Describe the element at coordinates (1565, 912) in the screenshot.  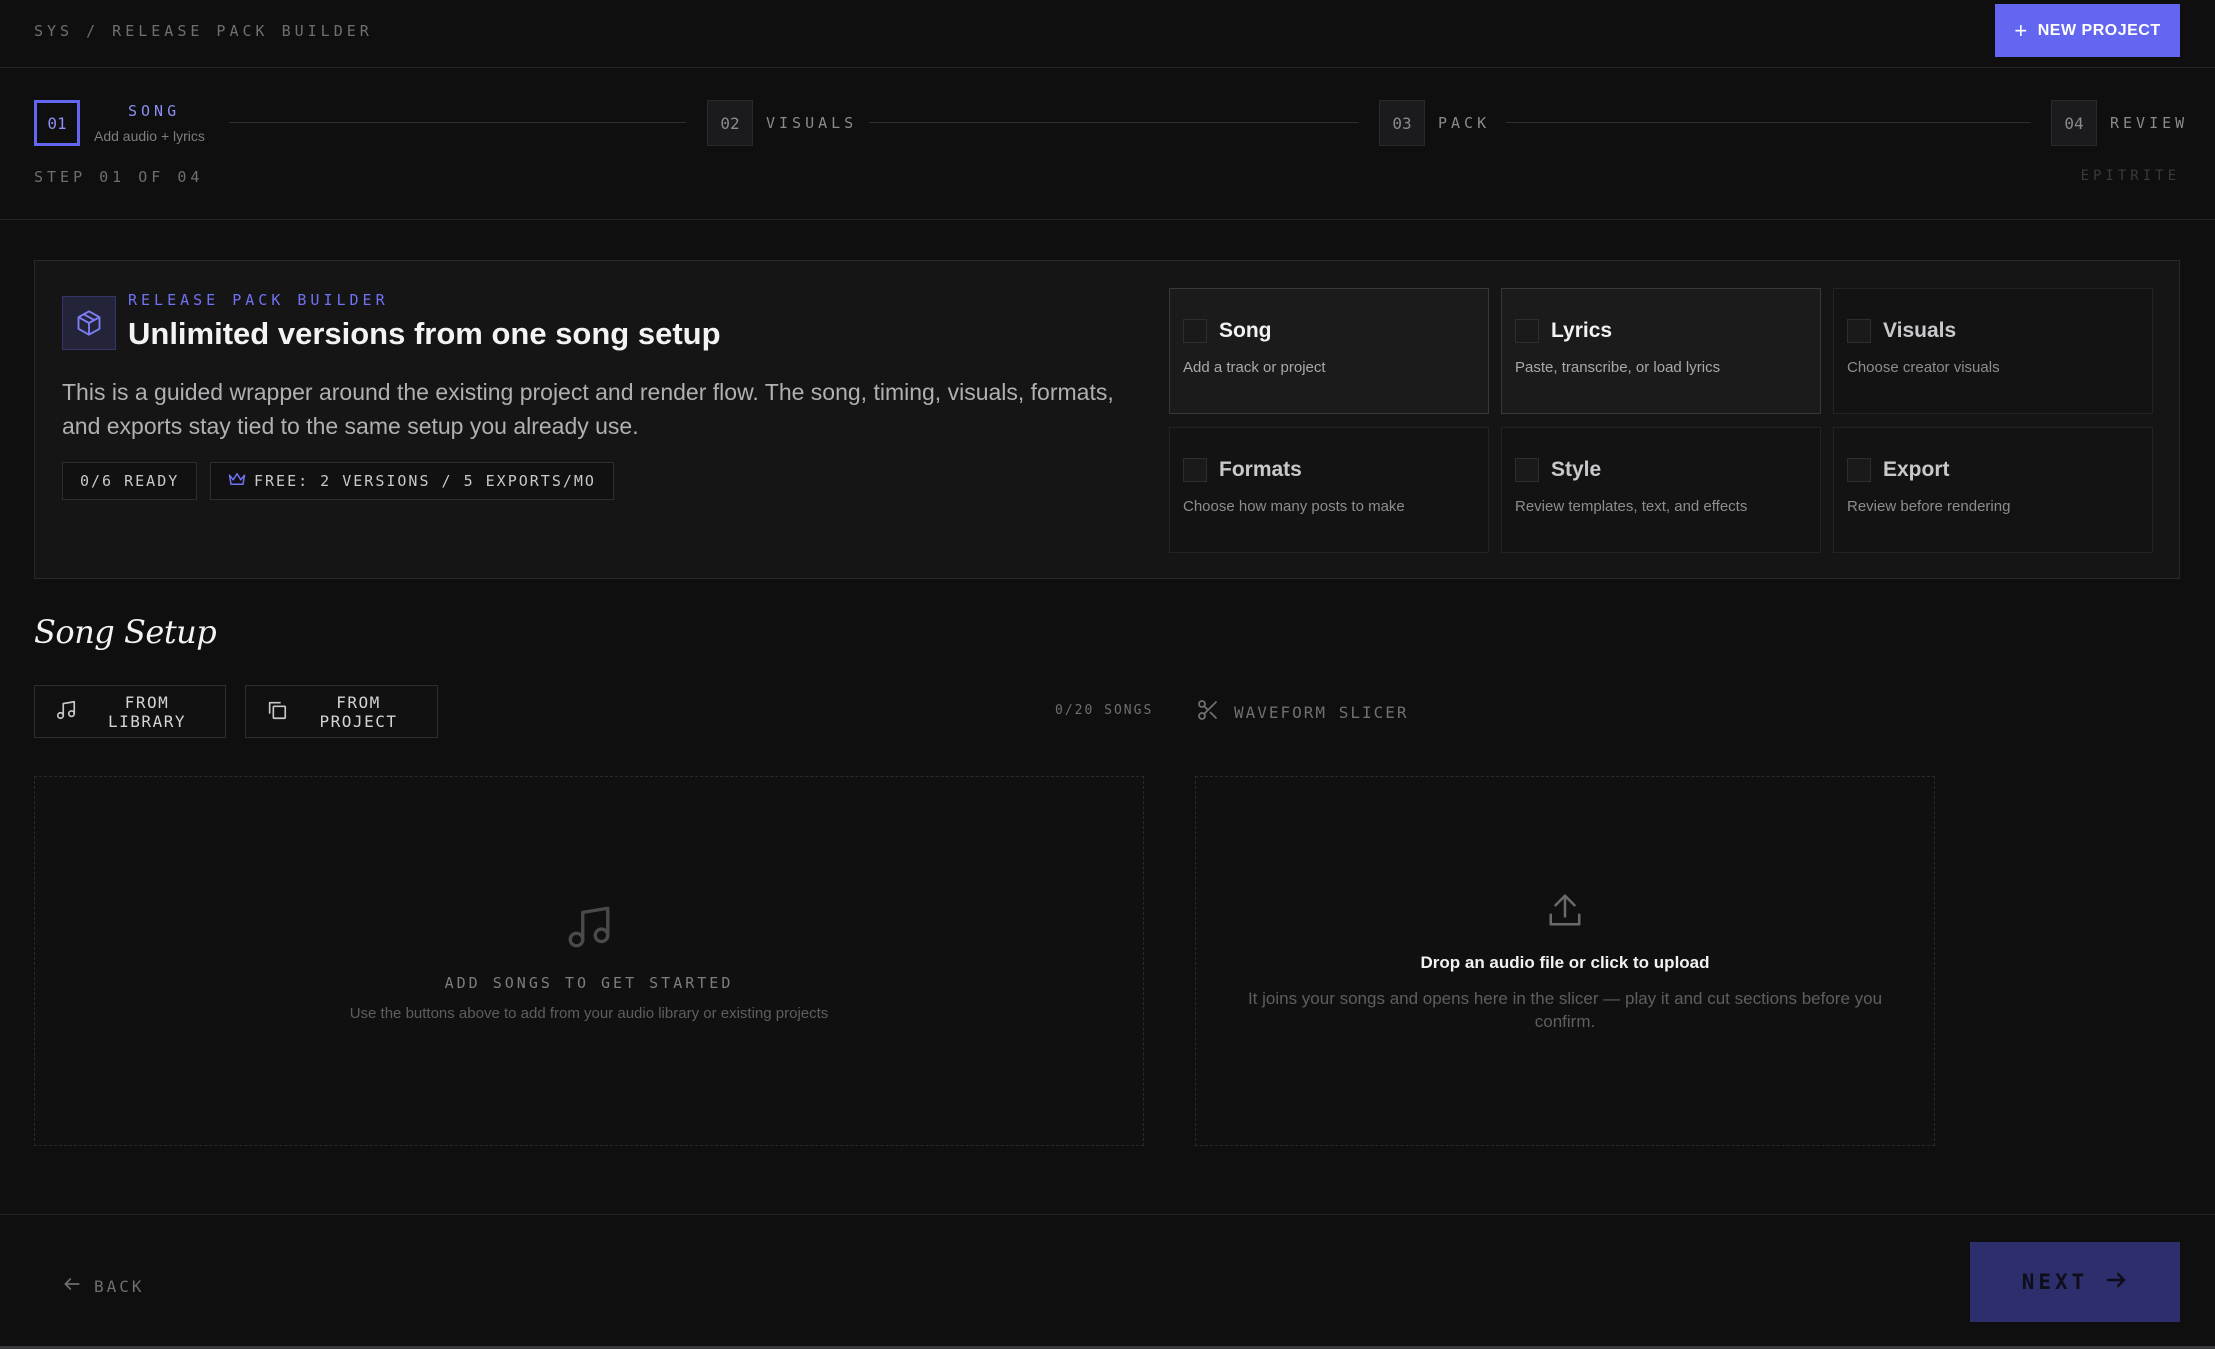
I see `upload-icon` at that location.